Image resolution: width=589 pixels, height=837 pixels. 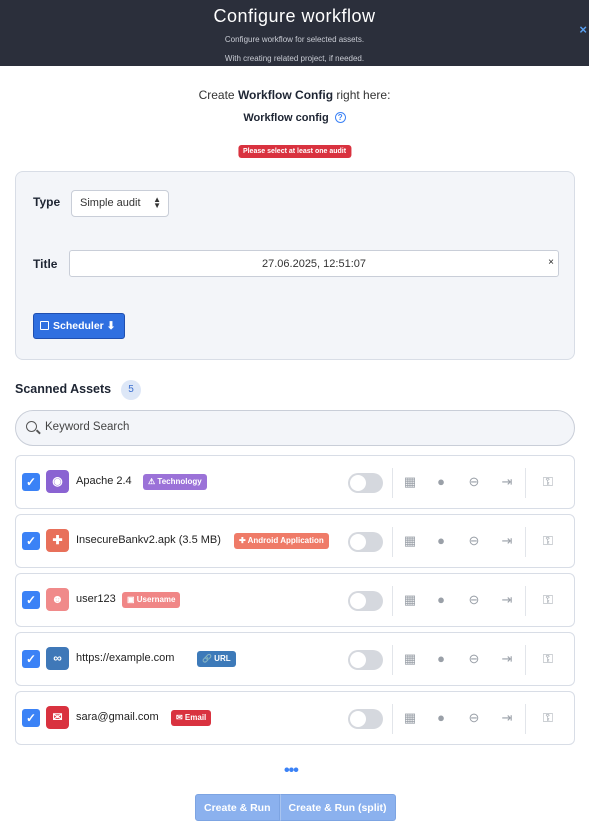 I want to click on title-input: 27.06.2025, 12:51:07 ×, so click(x=314, y=263).